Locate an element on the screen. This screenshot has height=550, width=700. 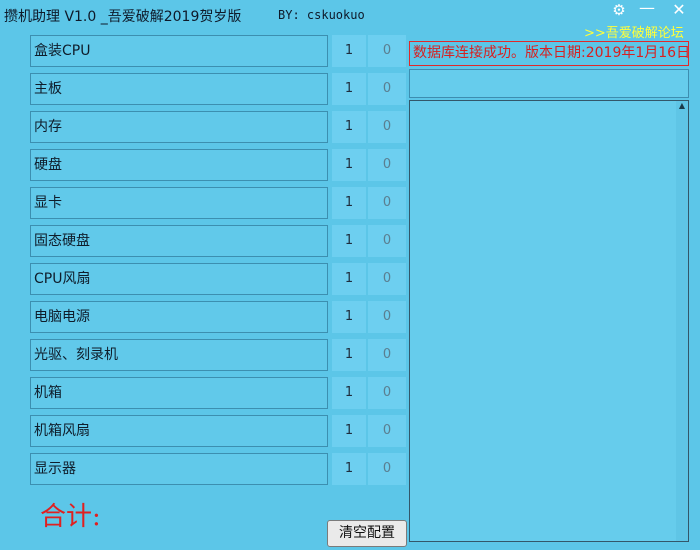
component-name-field: 内存 is located at coordinates (179, 127).